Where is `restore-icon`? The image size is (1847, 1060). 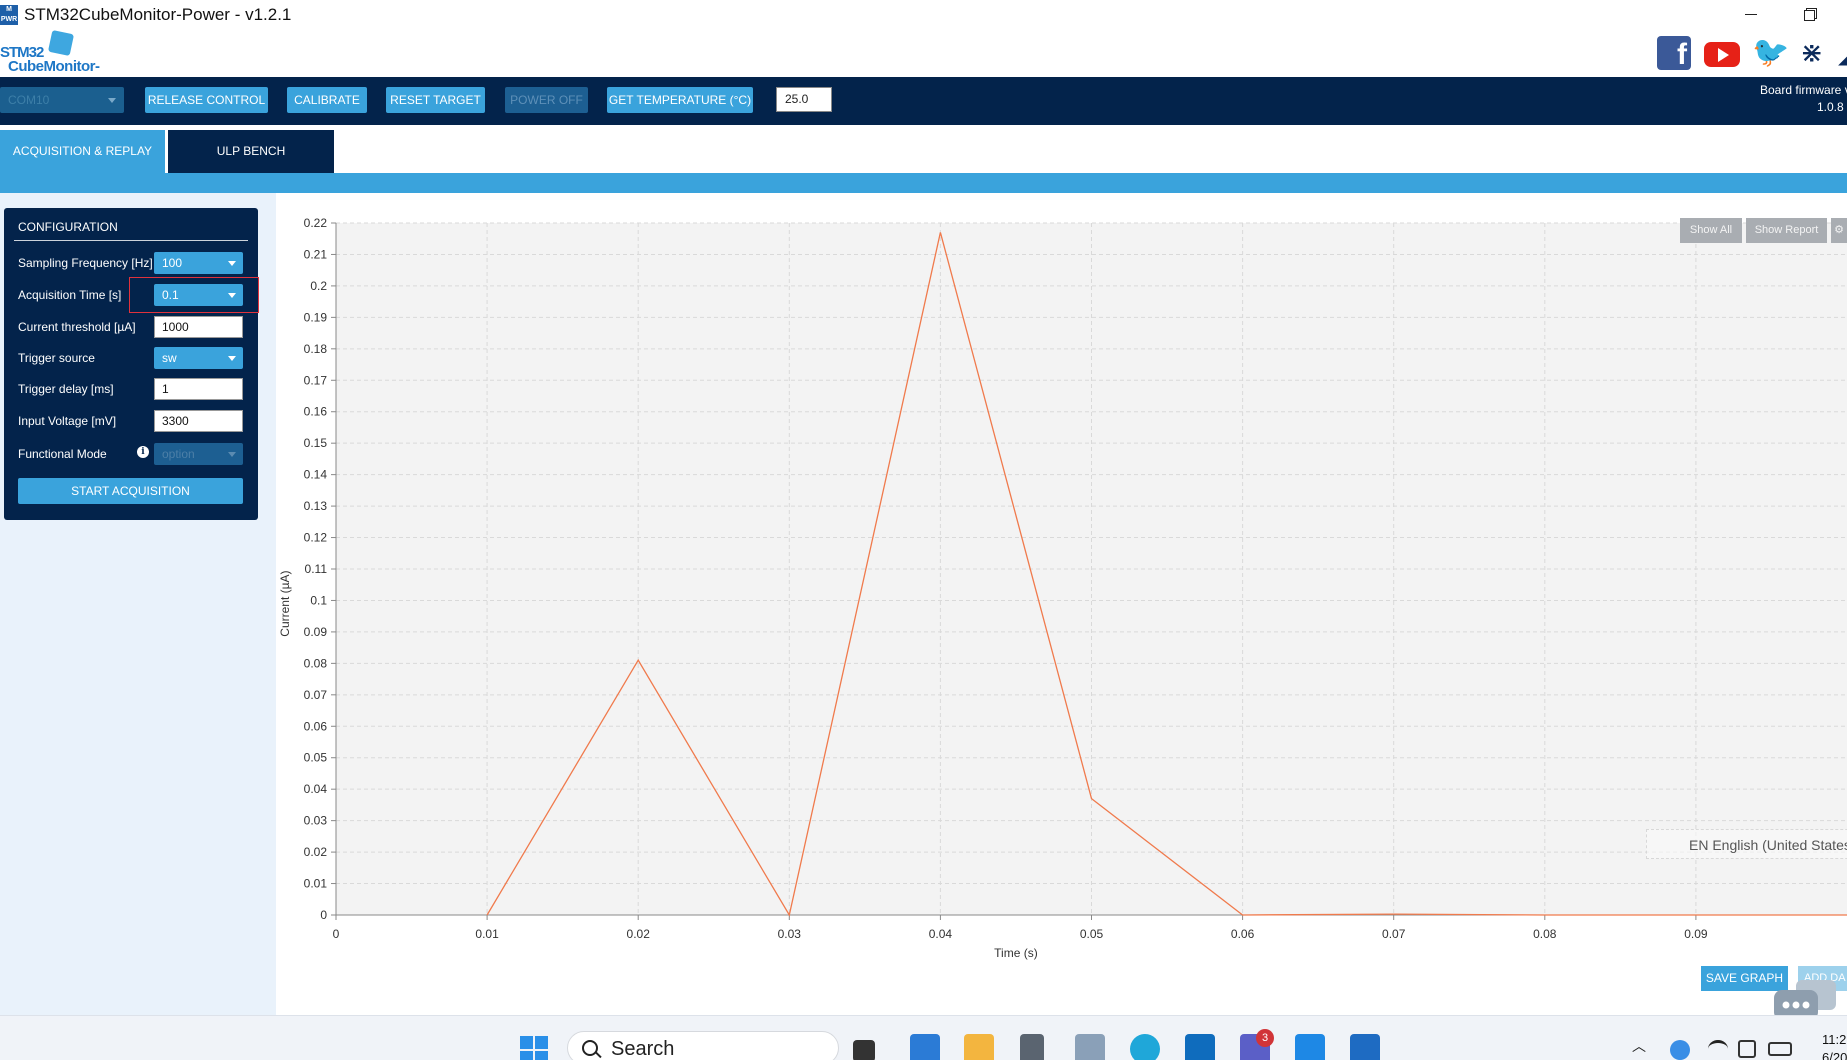
restore-icon is located at coordinates (1810, 14).